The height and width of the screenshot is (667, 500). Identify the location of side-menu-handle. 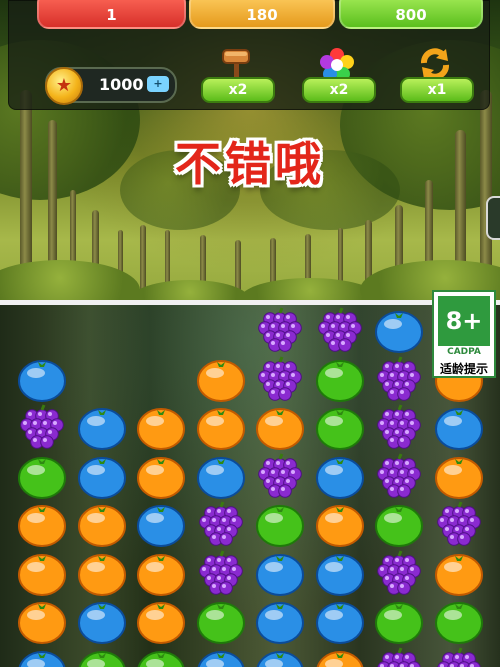
(493, 218).